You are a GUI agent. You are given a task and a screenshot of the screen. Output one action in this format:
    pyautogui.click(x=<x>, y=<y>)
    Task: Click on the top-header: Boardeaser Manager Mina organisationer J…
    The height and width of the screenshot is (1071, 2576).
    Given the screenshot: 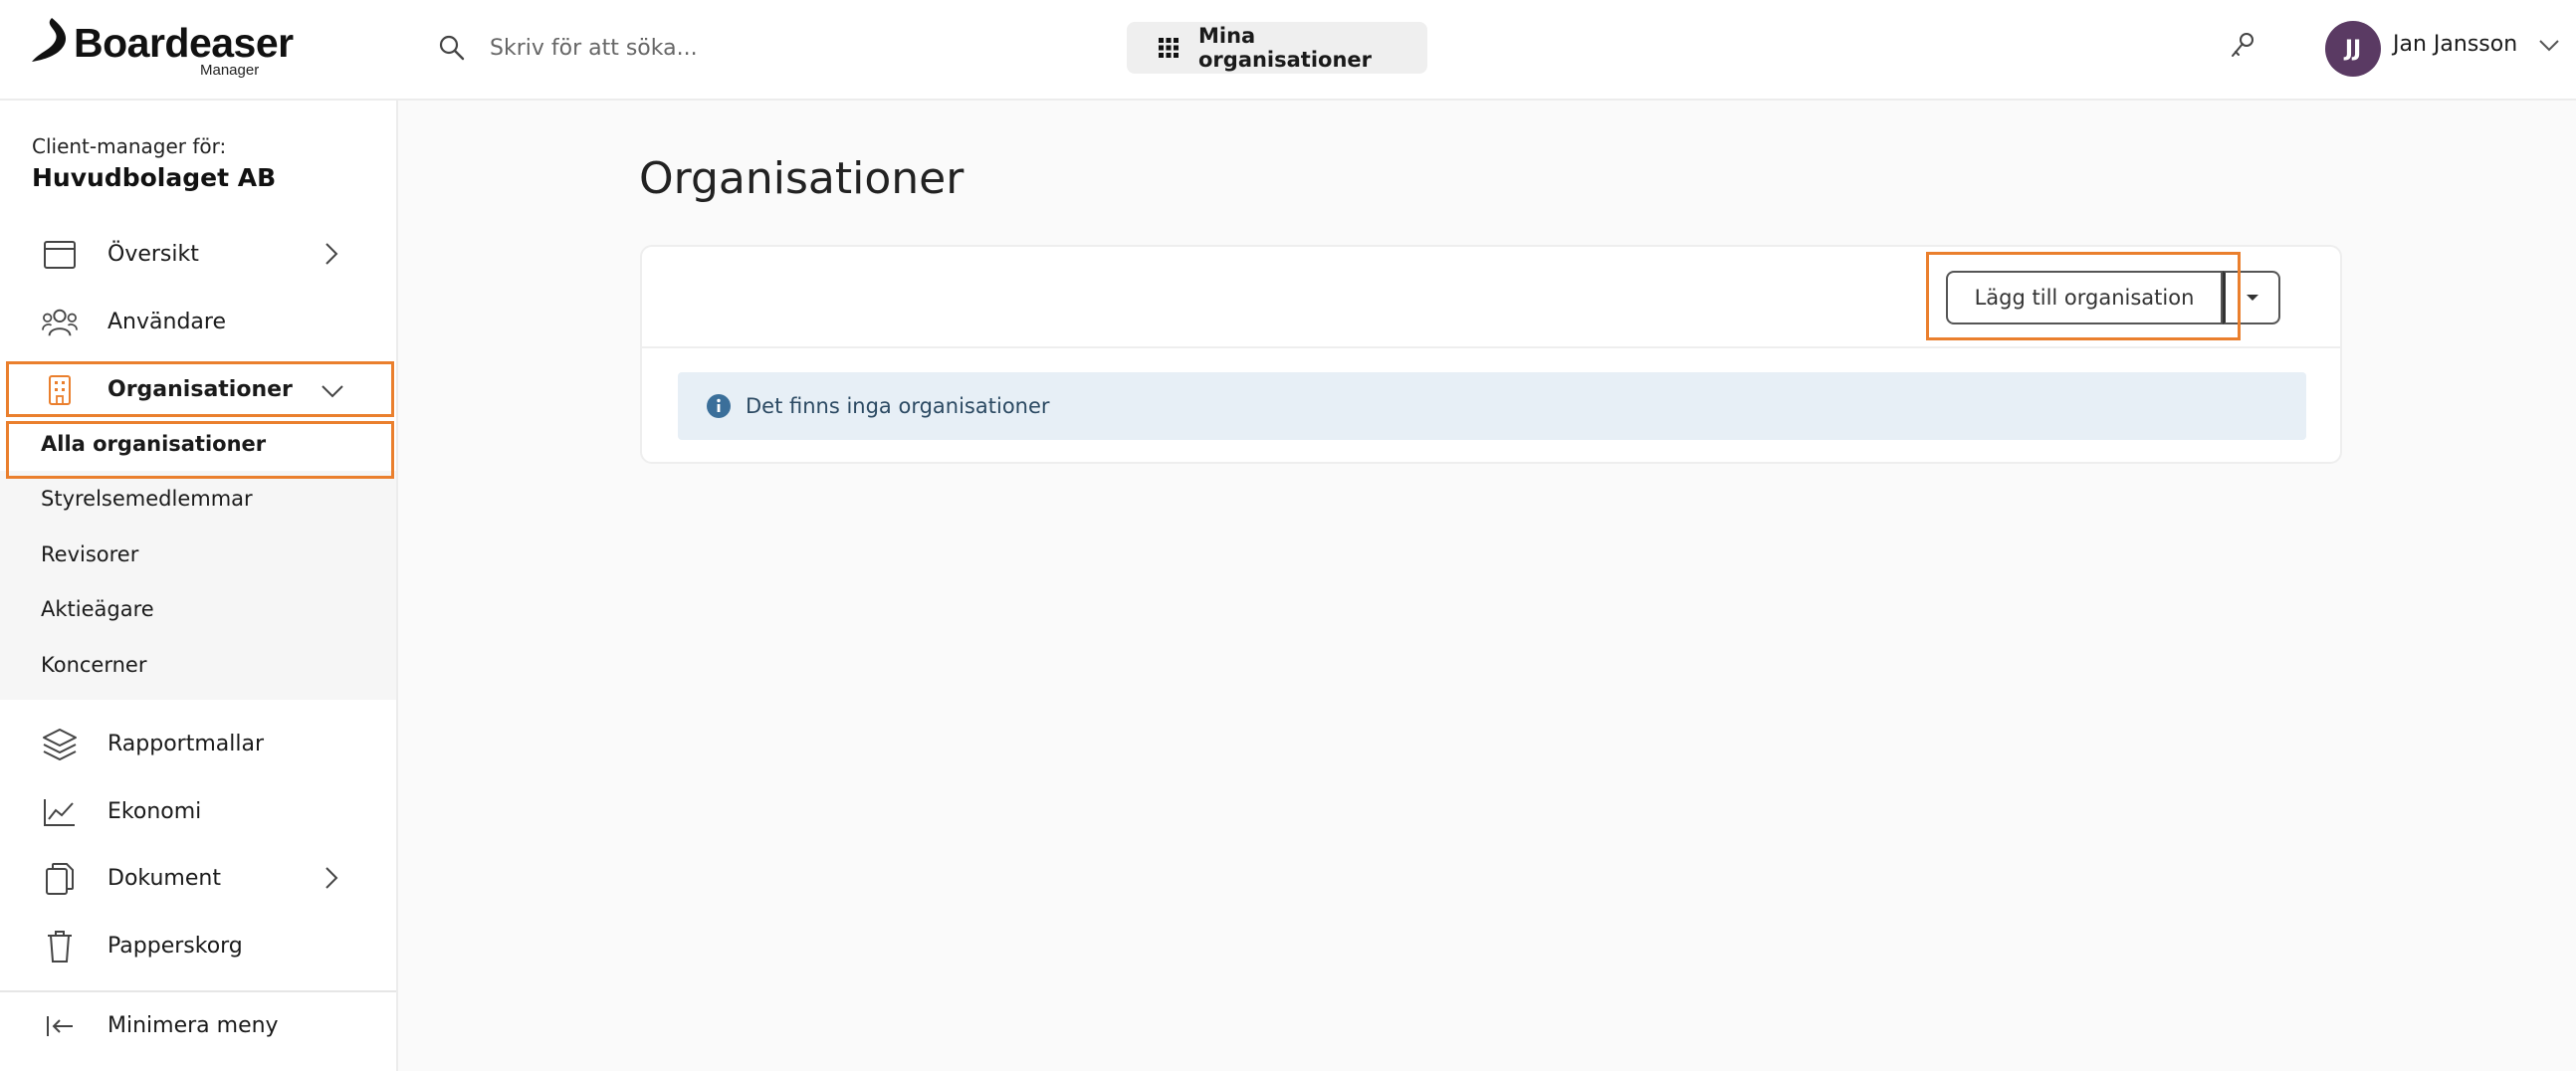 What is the action you would take?
    pyautogui.click(x=1288, y=50)
    